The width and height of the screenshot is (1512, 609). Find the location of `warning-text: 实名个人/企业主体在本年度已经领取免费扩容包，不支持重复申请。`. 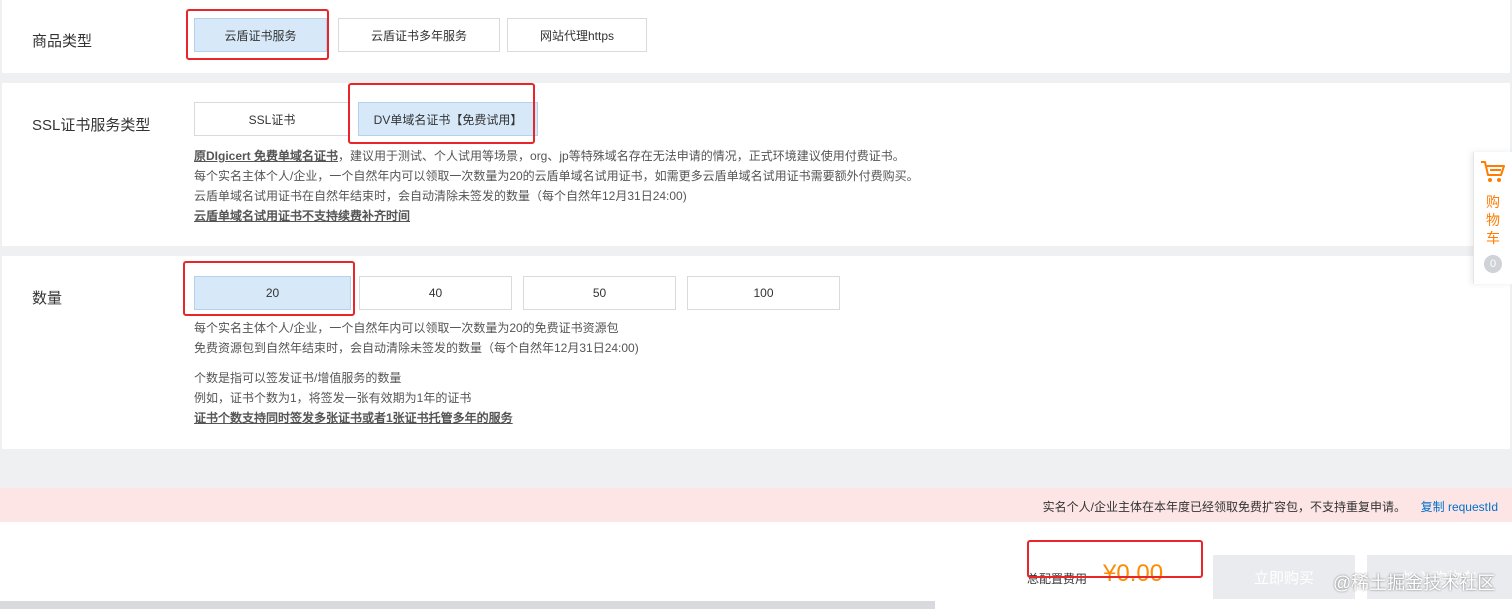

warning-text: 实名个人/企业主体在本年度已经领取免费扩容包，不支持重复申请。 is located at coordinates (1224, 507).